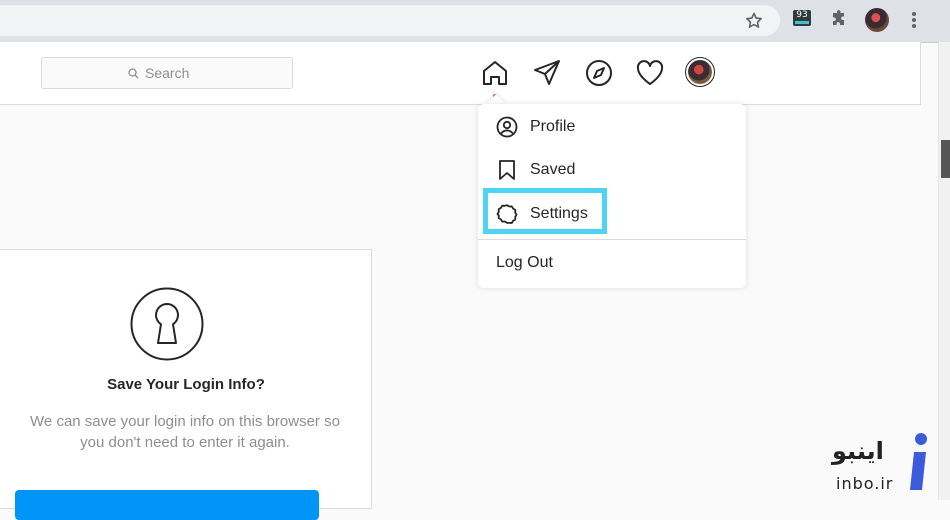  Describe the element at coordinates (553, 126) in the screenshot. I see `menu-item-label: Profile` at that location.